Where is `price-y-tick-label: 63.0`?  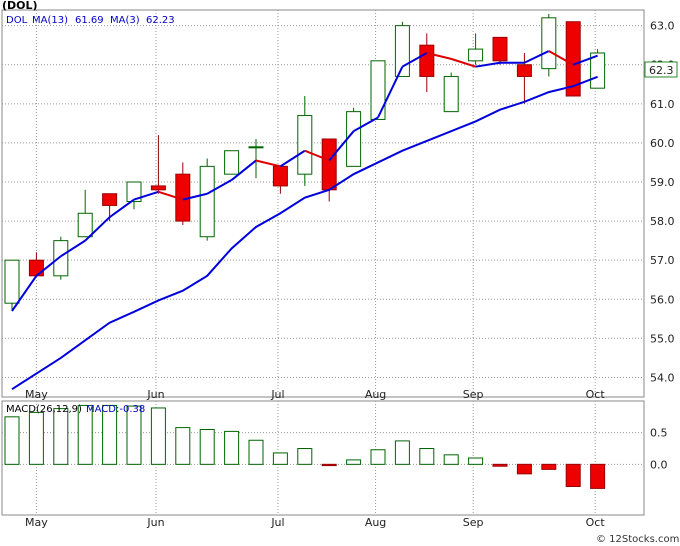 price-y-tick-label: 63.0 is located at coordinates (662, 26).